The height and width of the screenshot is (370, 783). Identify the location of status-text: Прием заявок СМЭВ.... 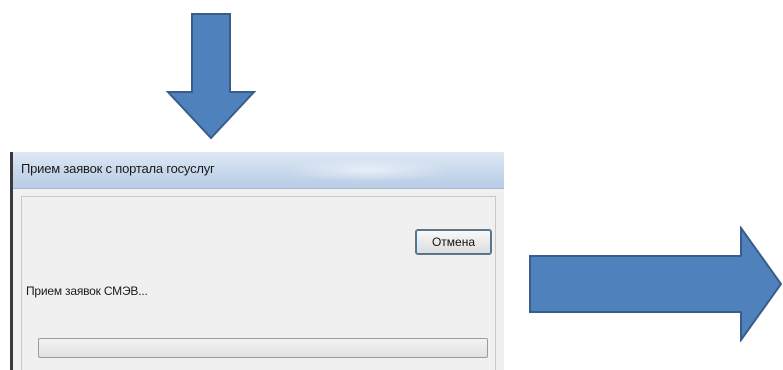
(87, 291).